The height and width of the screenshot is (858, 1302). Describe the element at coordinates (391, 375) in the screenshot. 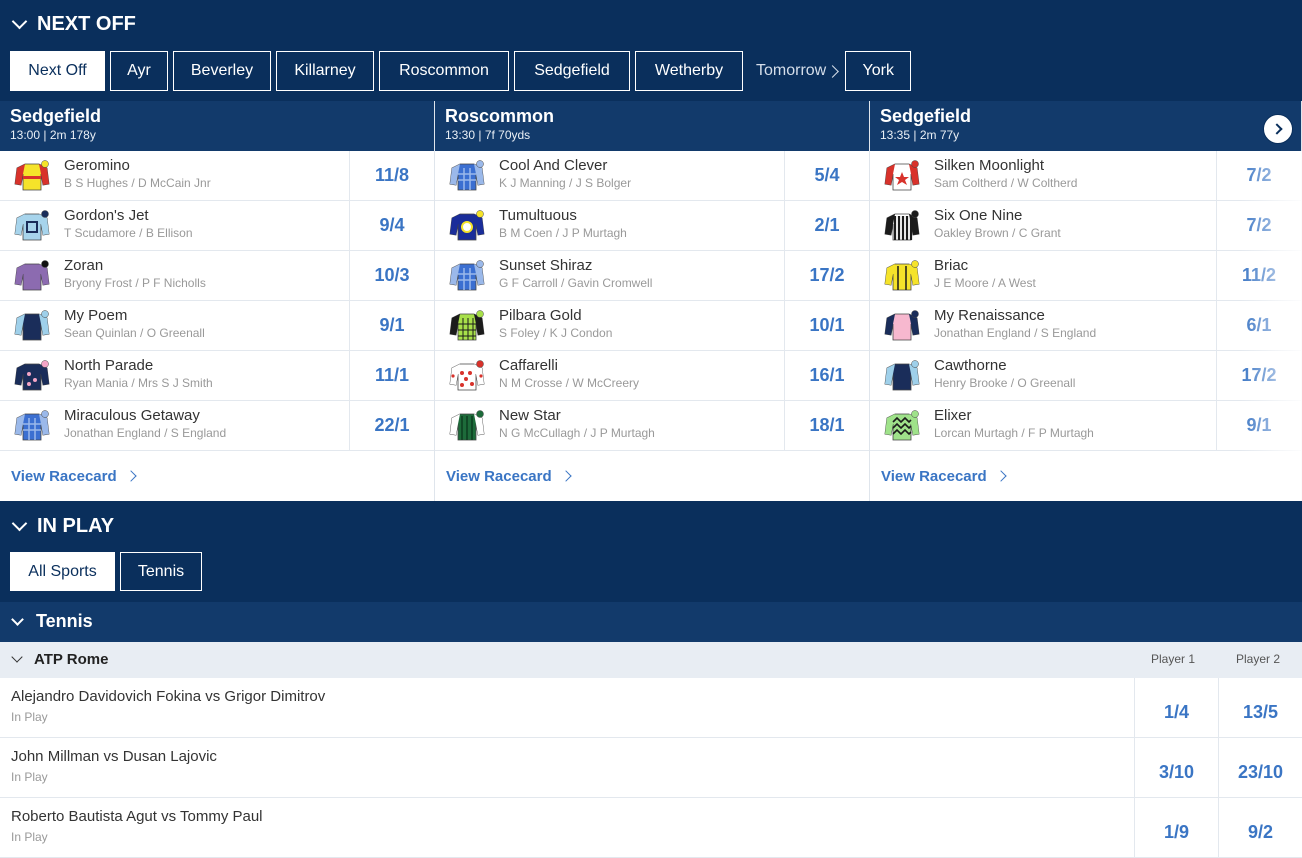

I see `odds-button: 11/1` at that location.